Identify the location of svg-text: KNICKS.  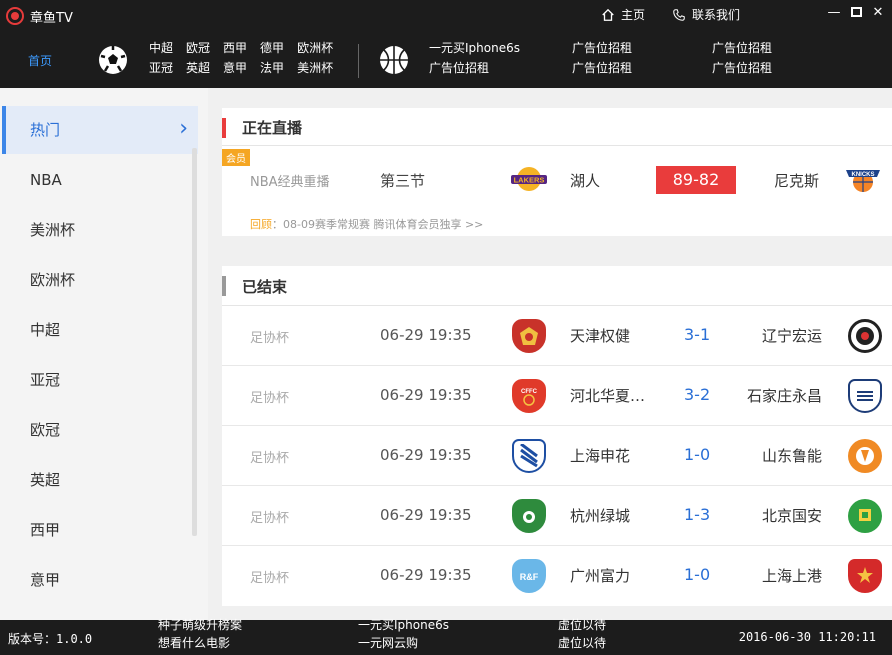
(862, 175).